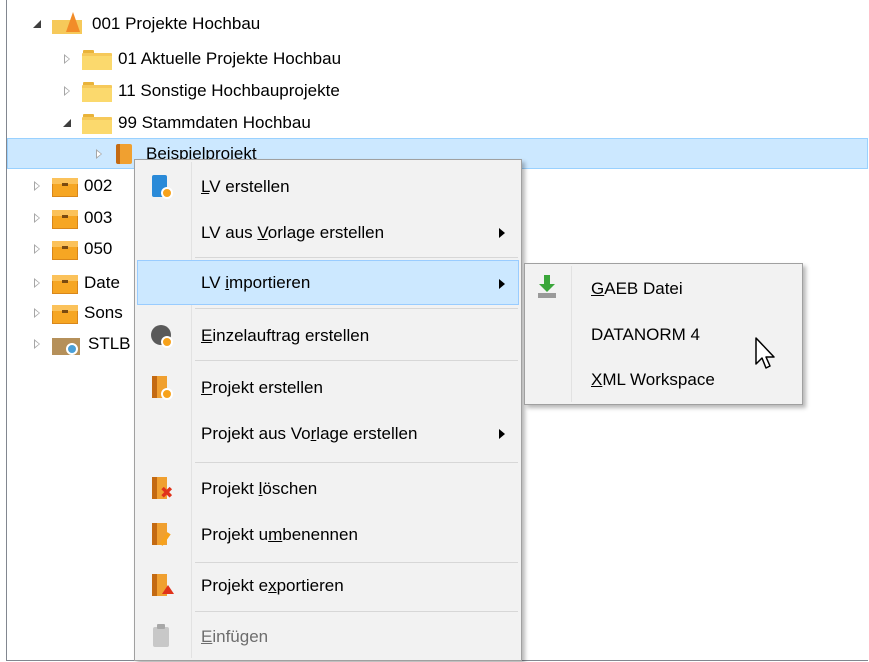 This screenshot has width=869, height=662. What do you see at coordinates (103, 312) in the screenshot?
I see `tree-node-label: Sons` at bounding box center [103, 312].